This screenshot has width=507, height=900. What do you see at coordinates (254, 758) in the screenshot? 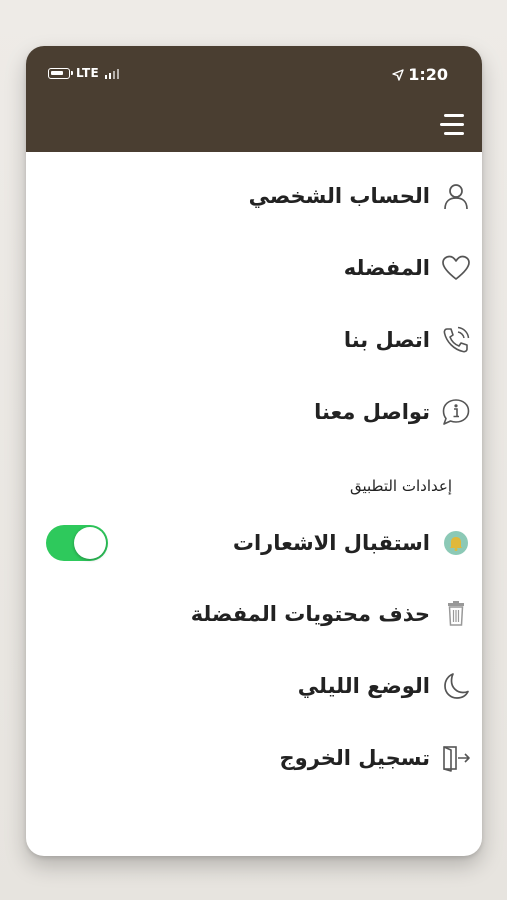
I see `settings-item-logout: تسجيل الخروج` at bounding box center [254, 758].